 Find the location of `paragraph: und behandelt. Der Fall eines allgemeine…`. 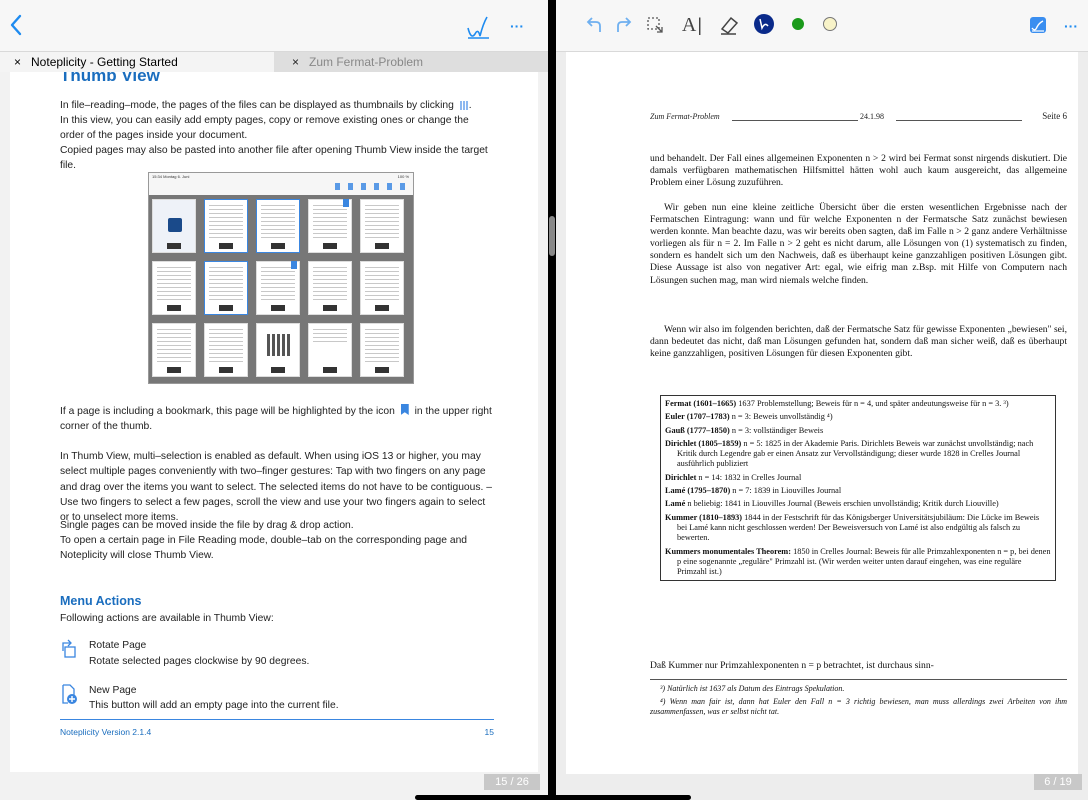

paragraph: und behandelt. Der Fall eines allgemeine… is located at coordinates (858, 171).